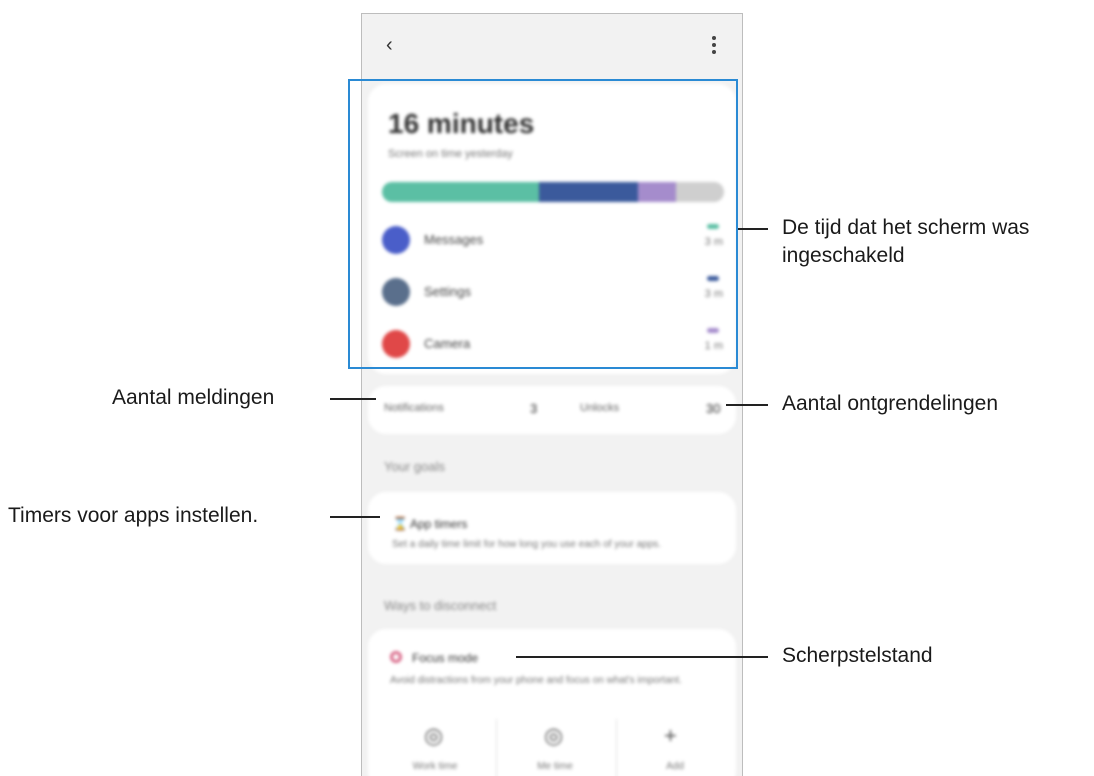 This screenshot has width=1094, height=776. I want to click on focus-mode-callout: Scherpstelstand, so click(857, 655).